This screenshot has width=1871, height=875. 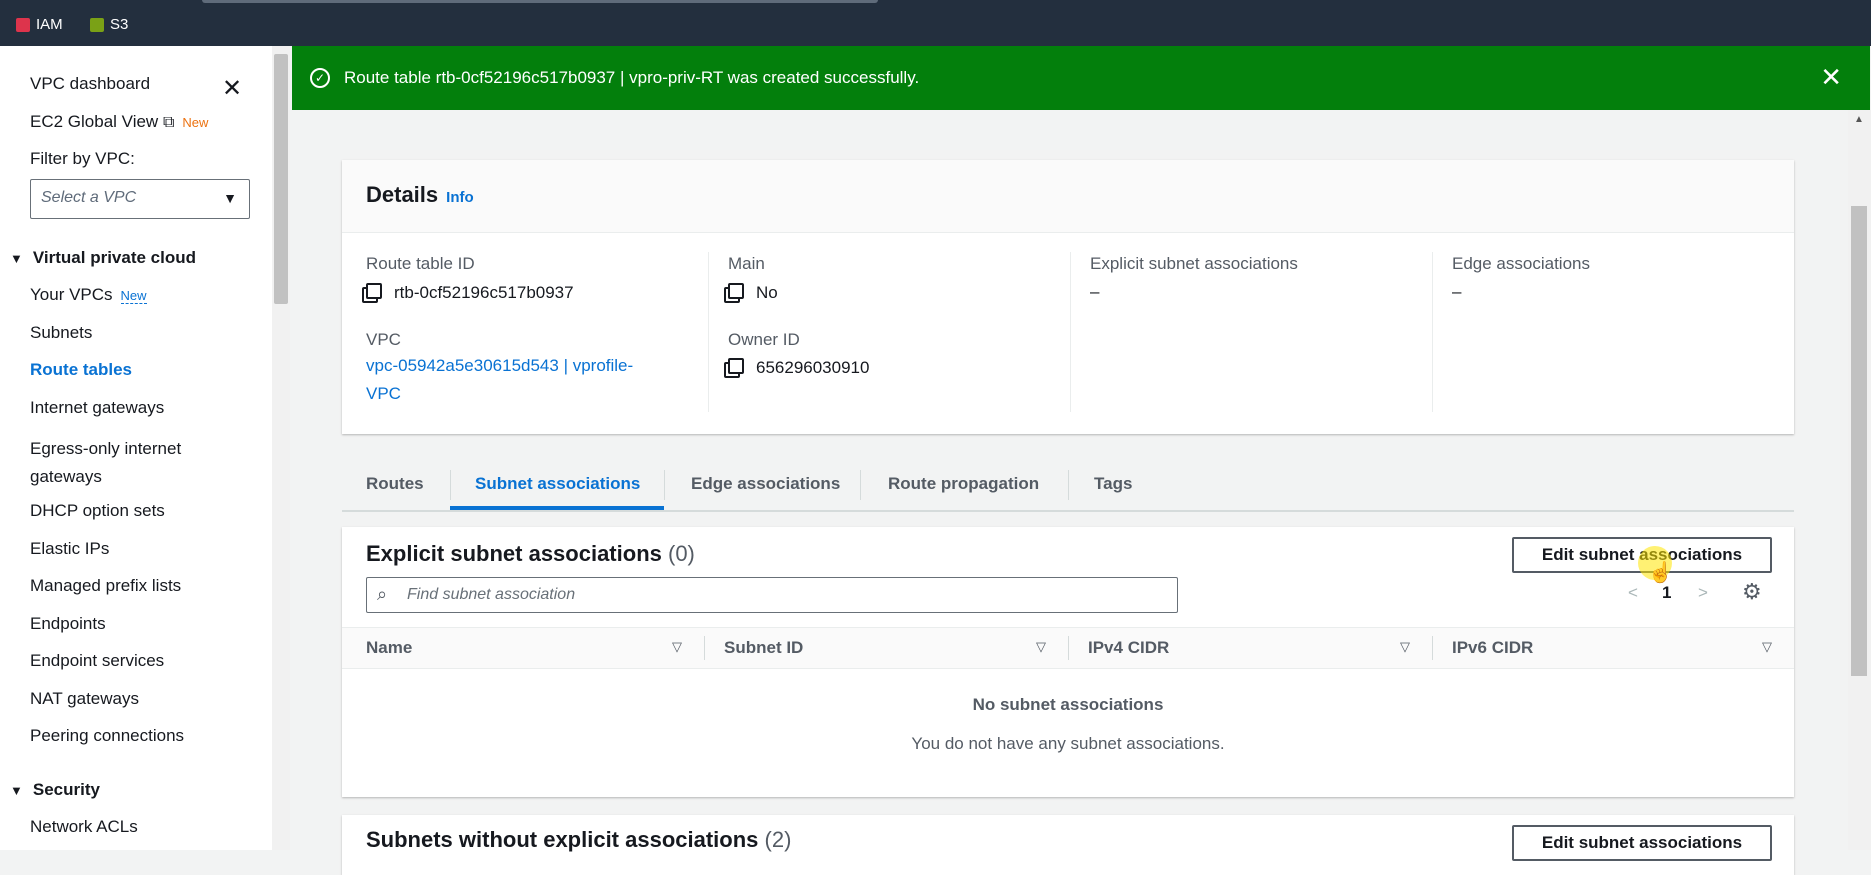 I want to click on previous-page-icon: <, so click(x=1633, y=593).